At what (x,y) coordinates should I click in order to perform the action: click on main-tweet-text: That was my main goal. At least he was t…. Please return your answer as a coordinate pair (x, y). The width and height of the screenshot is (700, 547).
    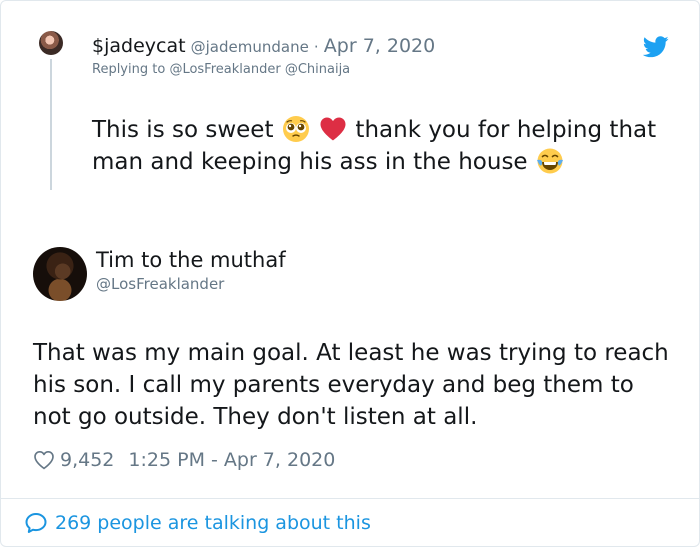
    Looking at the image, I should click on (351, 385).